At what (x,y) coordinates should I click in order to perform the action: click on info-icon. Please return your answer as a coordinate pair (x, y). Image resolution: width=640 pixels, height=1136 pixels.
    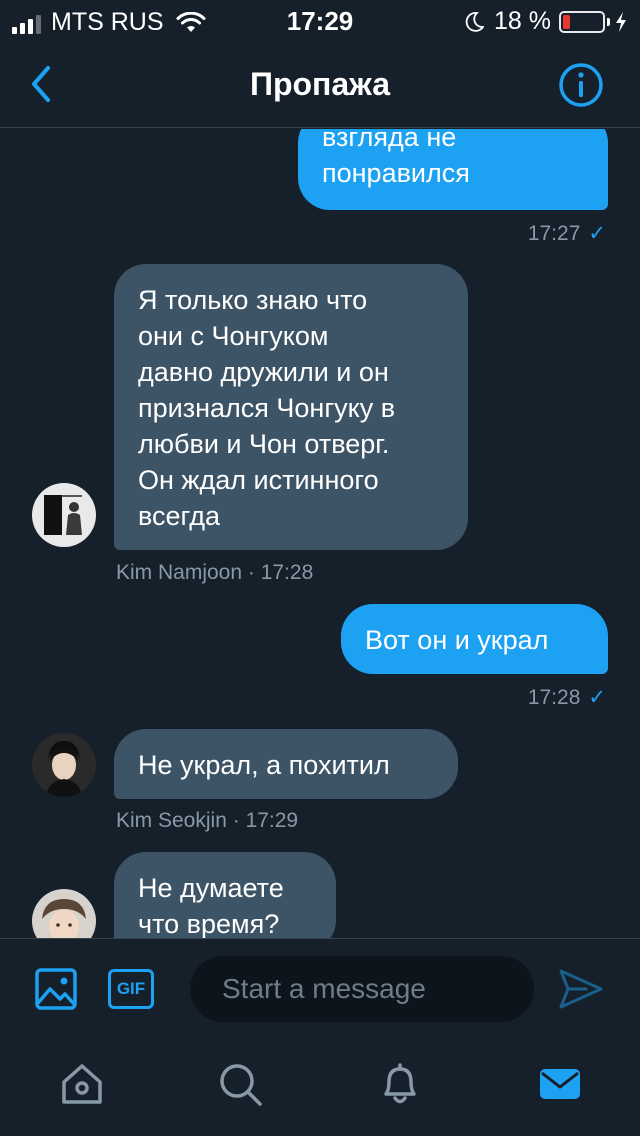
    Looking at the image, I should click on (581, 85).